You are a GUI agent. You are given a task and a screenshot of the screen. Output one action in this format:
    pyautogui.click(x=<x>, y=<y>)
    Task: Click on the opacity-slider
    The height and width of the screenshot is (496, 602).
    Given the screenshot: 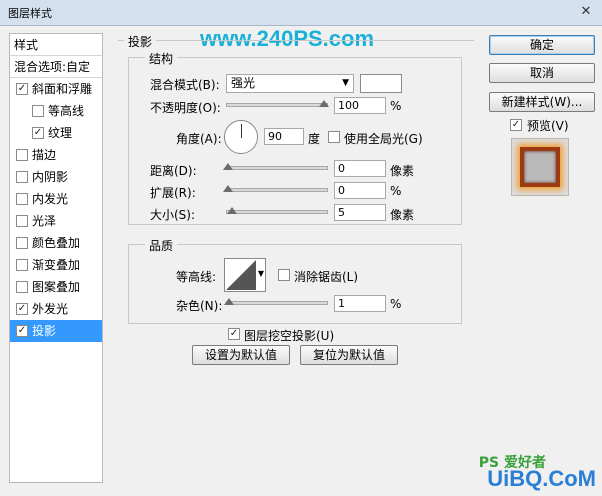 What is the action you would take?
    pyautogui.click(x=277, y=105)
    